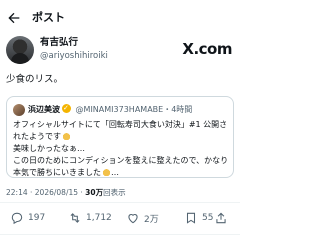 The image size is (320, 252). Describe the element at coordinates (74, 56) in the screenshot. I see `author-handle: @ariyoshihiroiki` at that location.